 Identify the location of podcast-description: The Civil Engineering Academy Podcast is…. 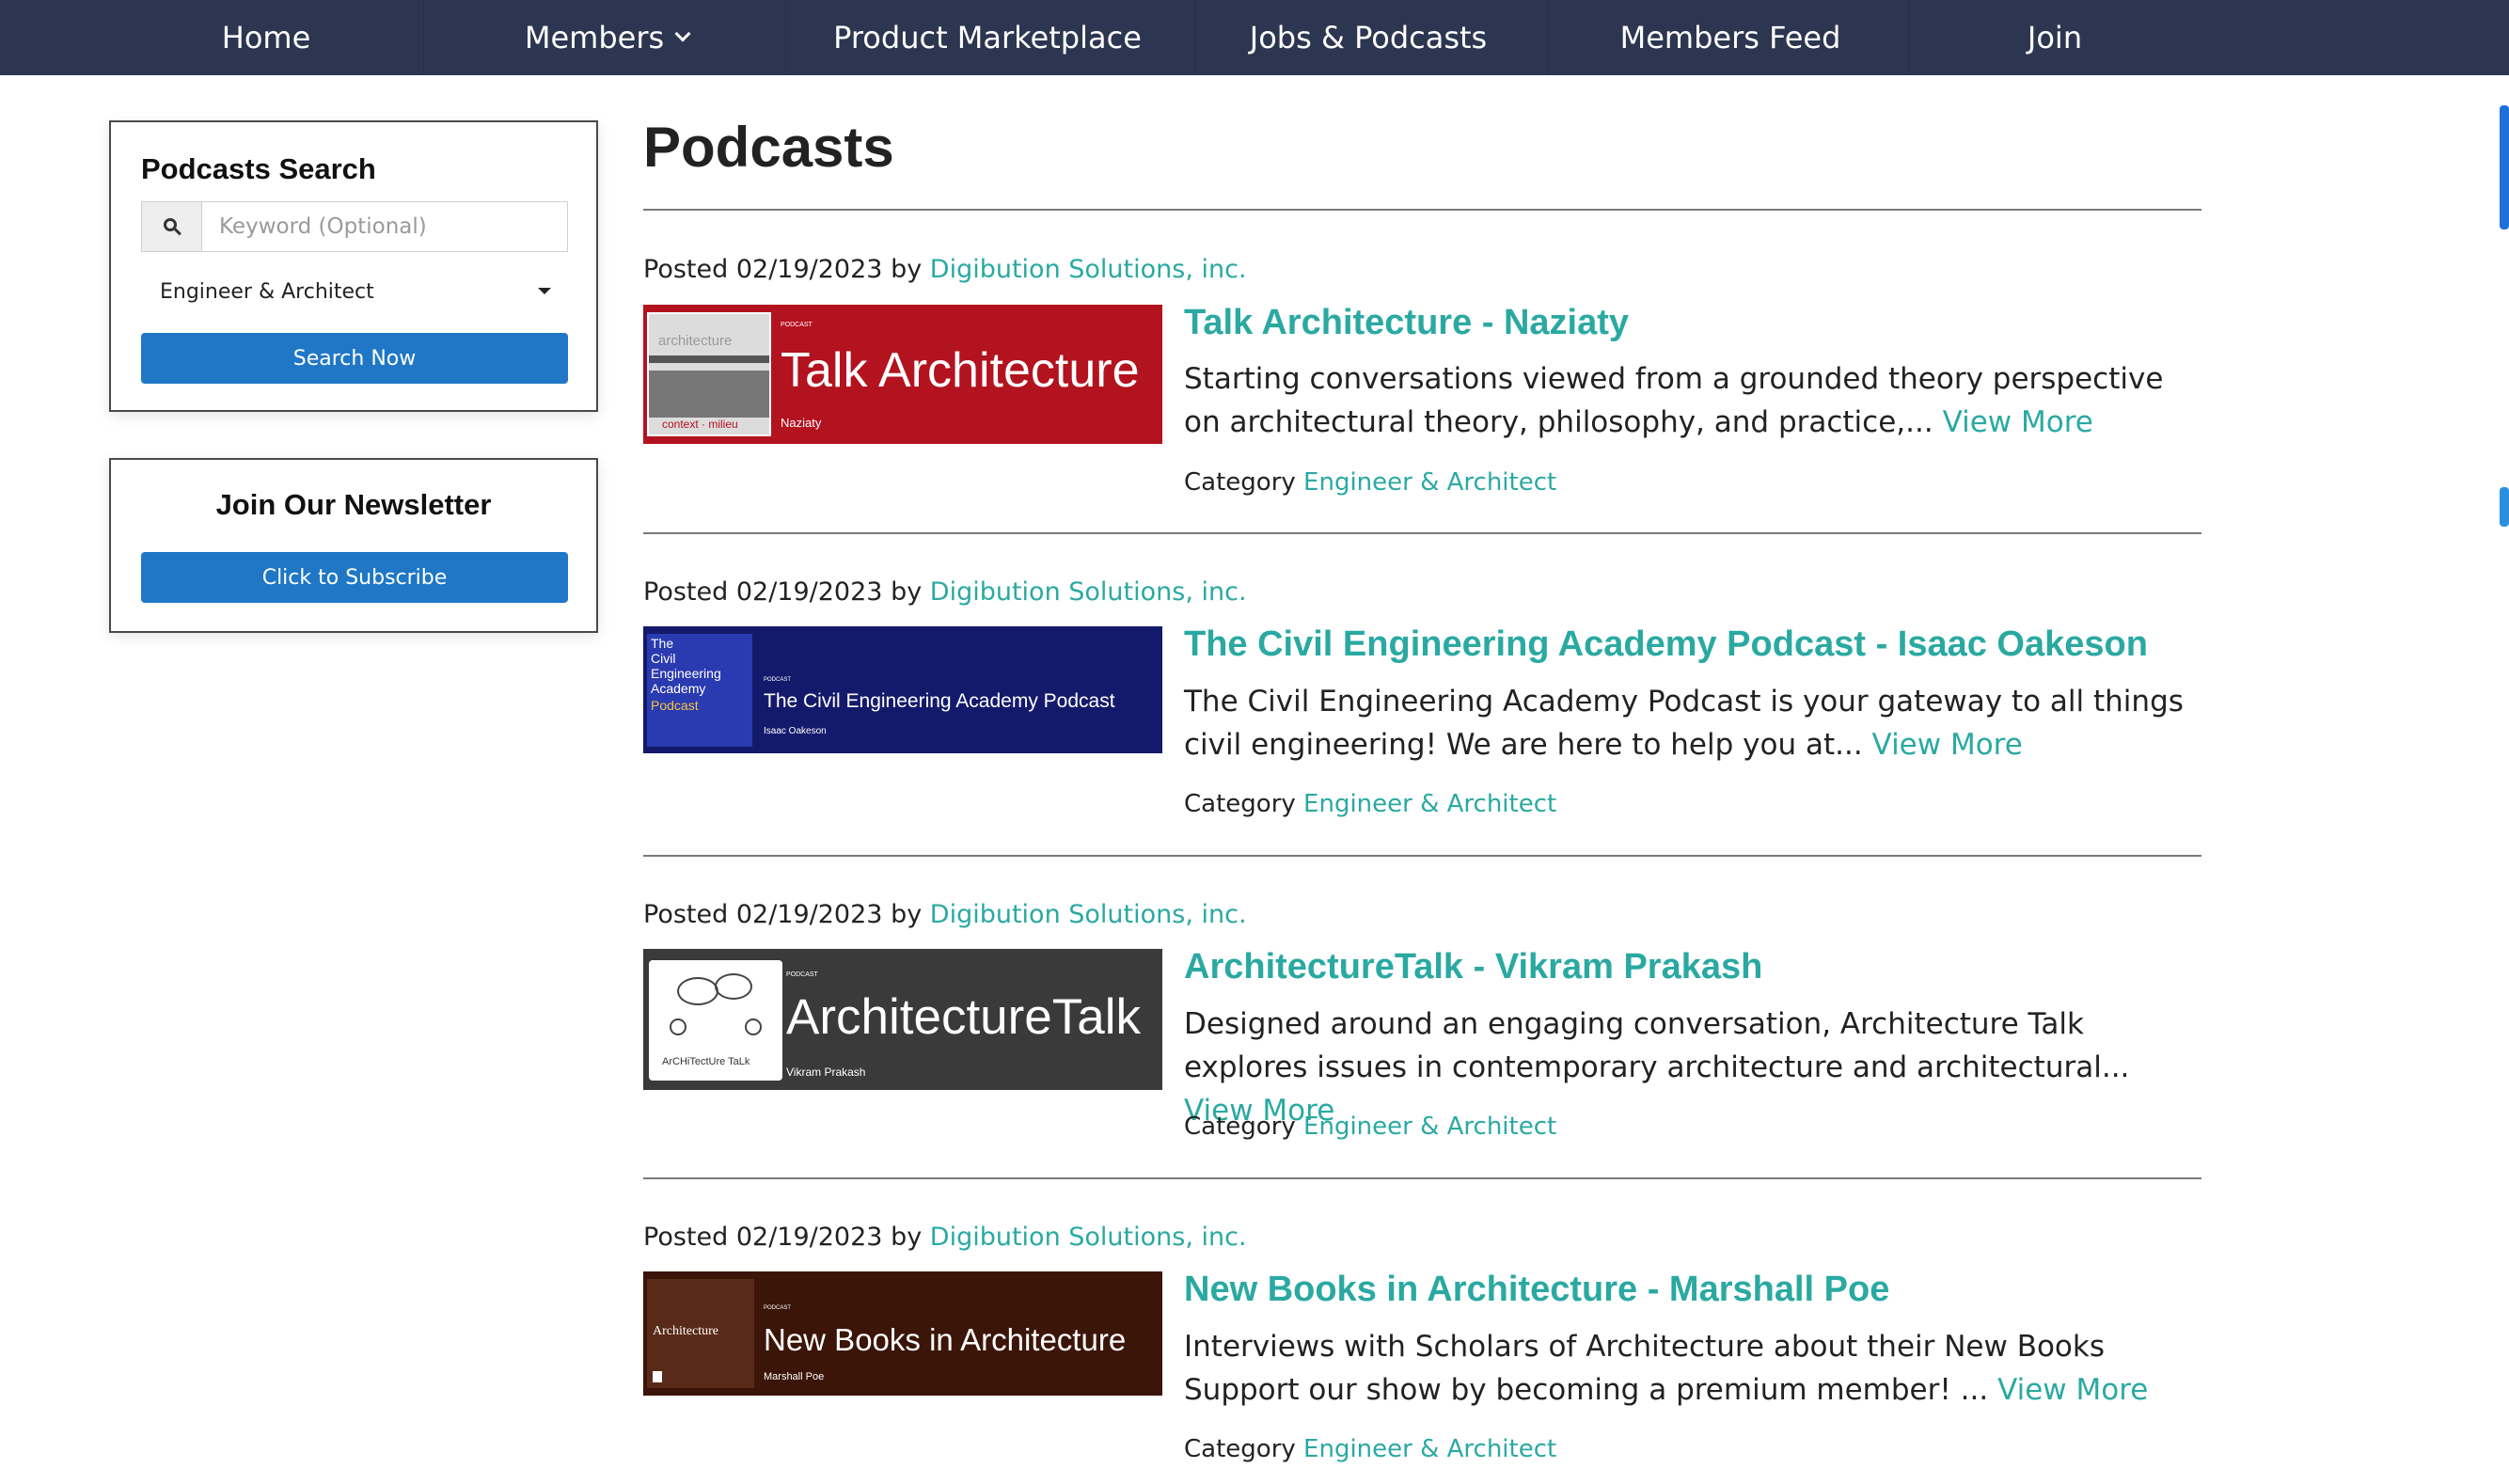
(1687, 723).